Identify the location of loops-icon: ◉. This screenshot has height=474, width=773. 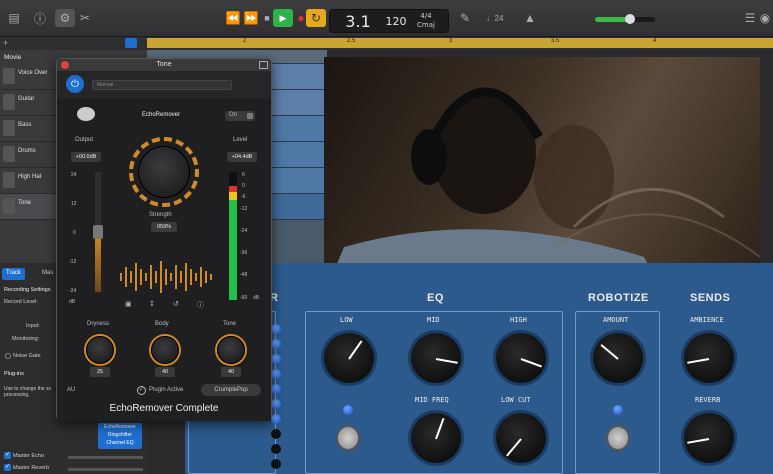
(764, 18).